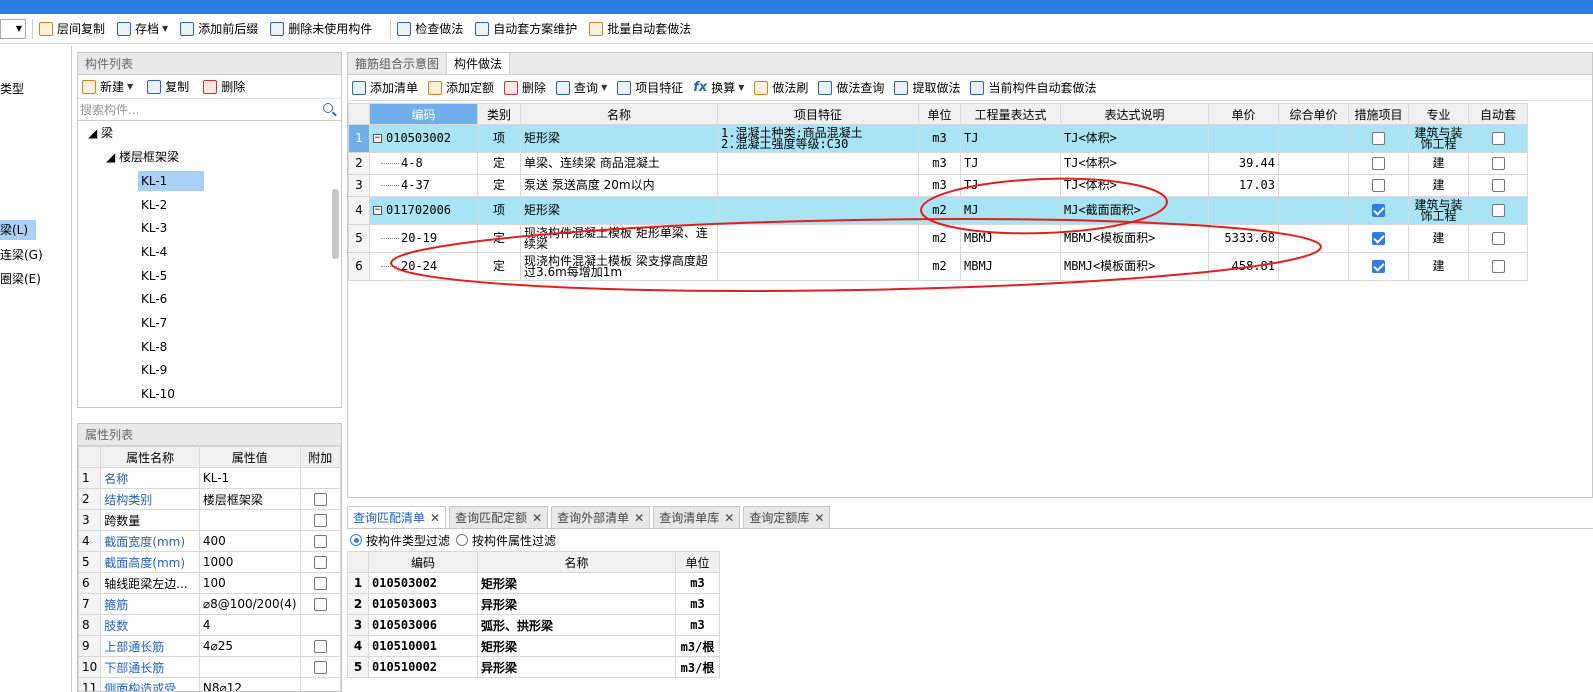 The image size is (1593, 692). I want to click on tree-item: KL-9, so click(154, 370).